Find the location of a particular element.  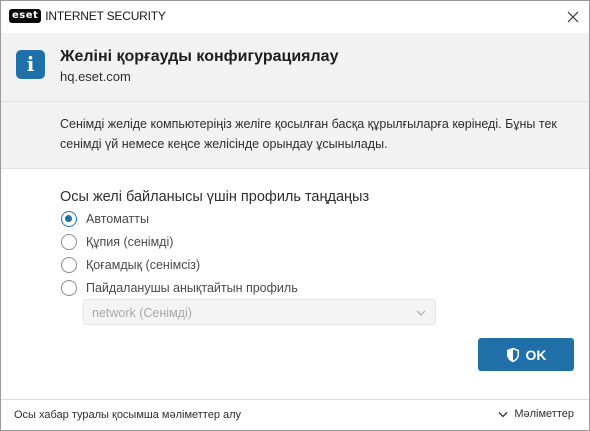

brand: eset INTERNET SECURITY is located at coordinates (87, 16).